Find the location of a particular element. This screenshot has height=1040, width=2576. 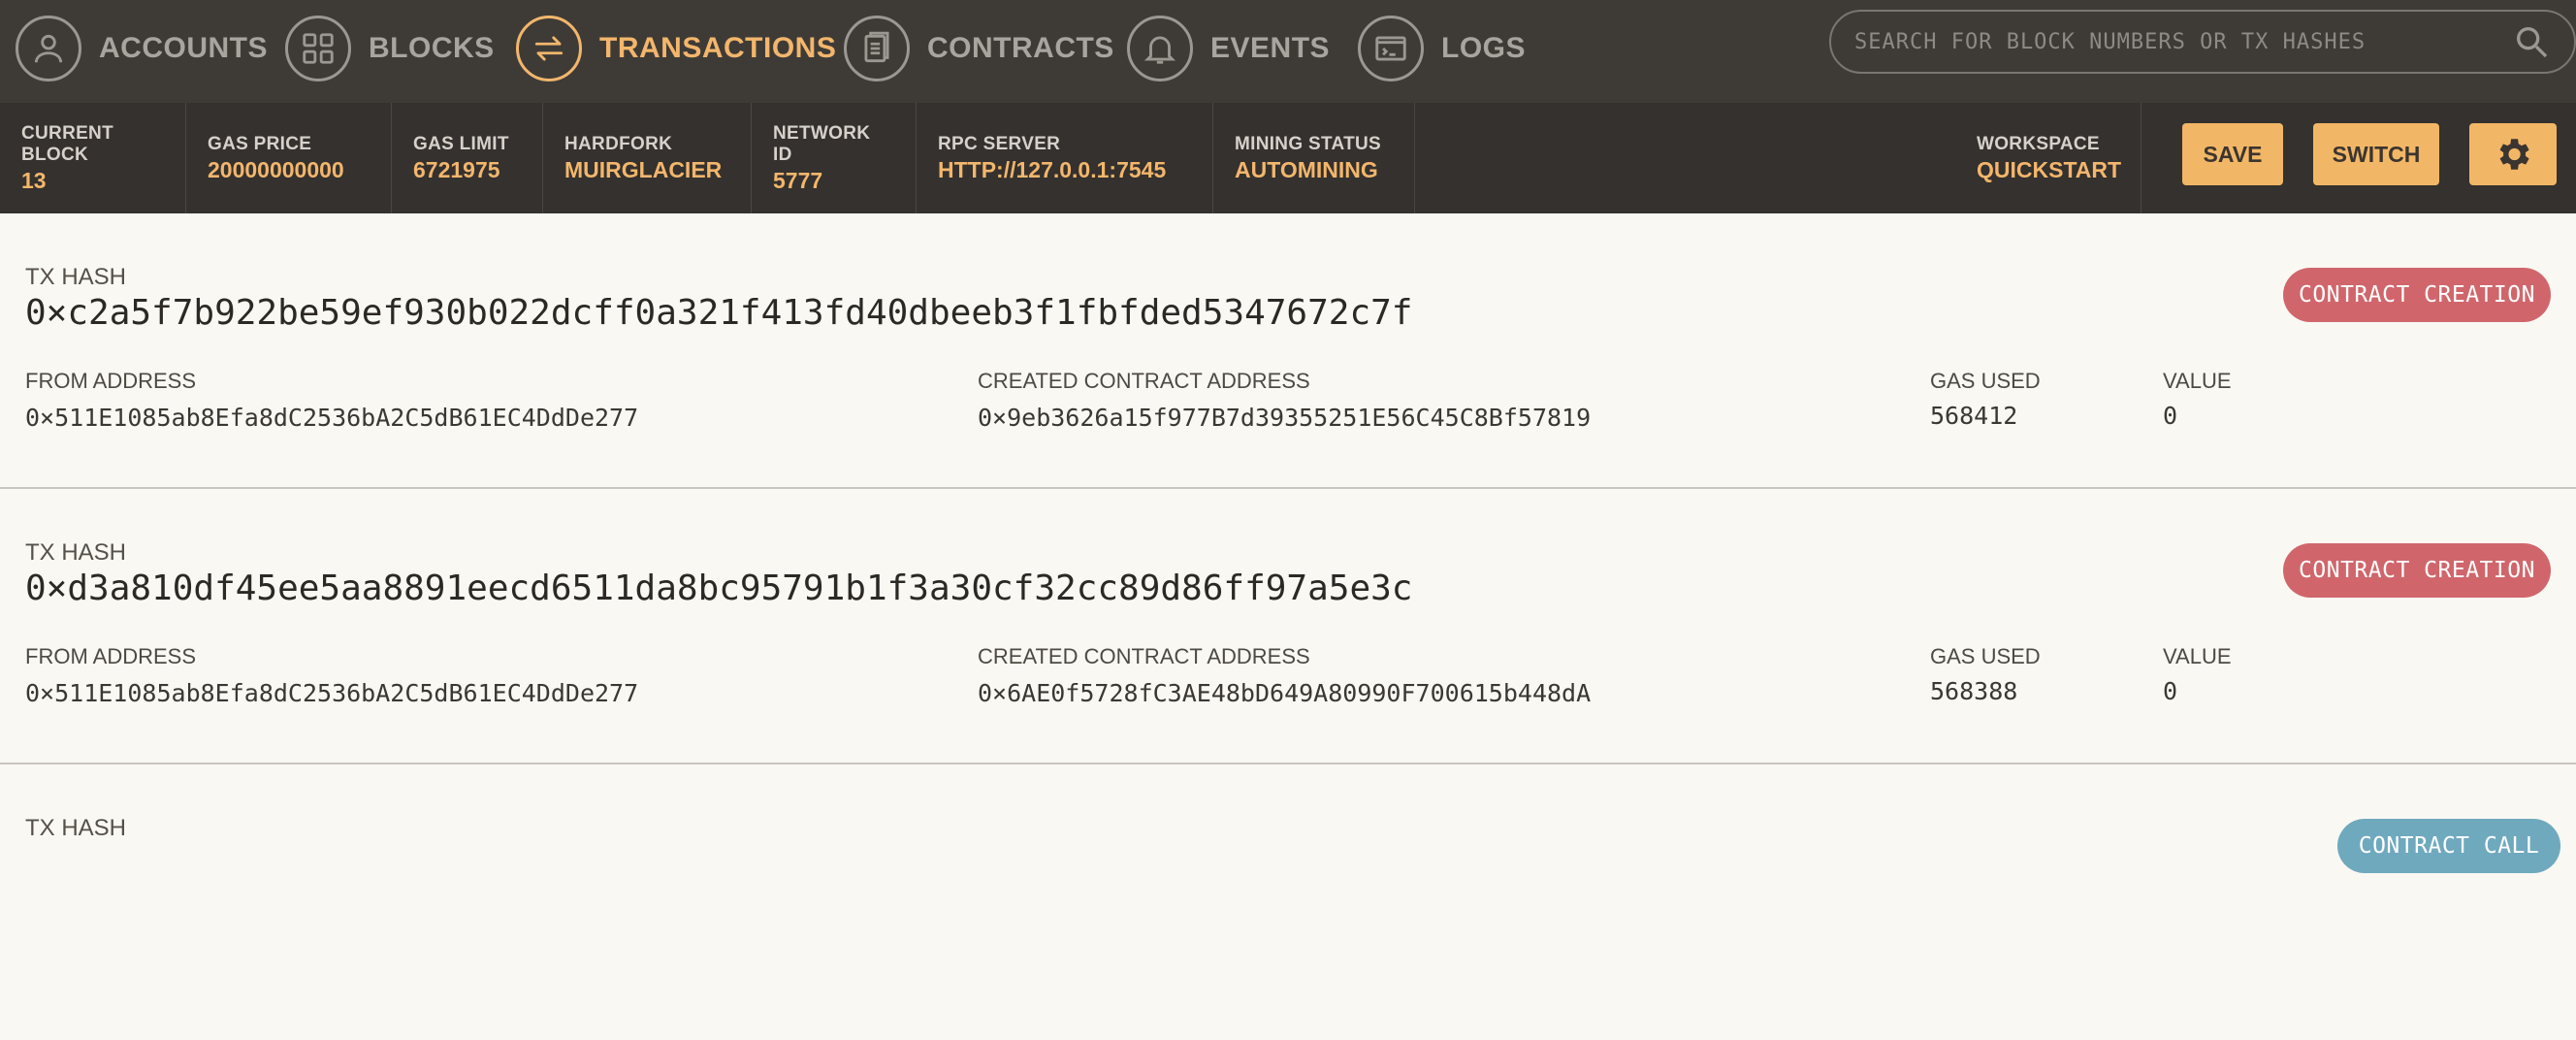

blocks-icon is located at coordinates (318, 48).